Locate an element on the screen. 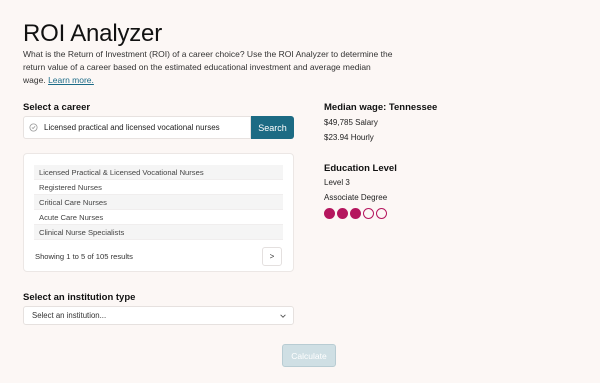 The height and width of the screenshot is (383, 600). search-field is located at coordinates (137, 127).